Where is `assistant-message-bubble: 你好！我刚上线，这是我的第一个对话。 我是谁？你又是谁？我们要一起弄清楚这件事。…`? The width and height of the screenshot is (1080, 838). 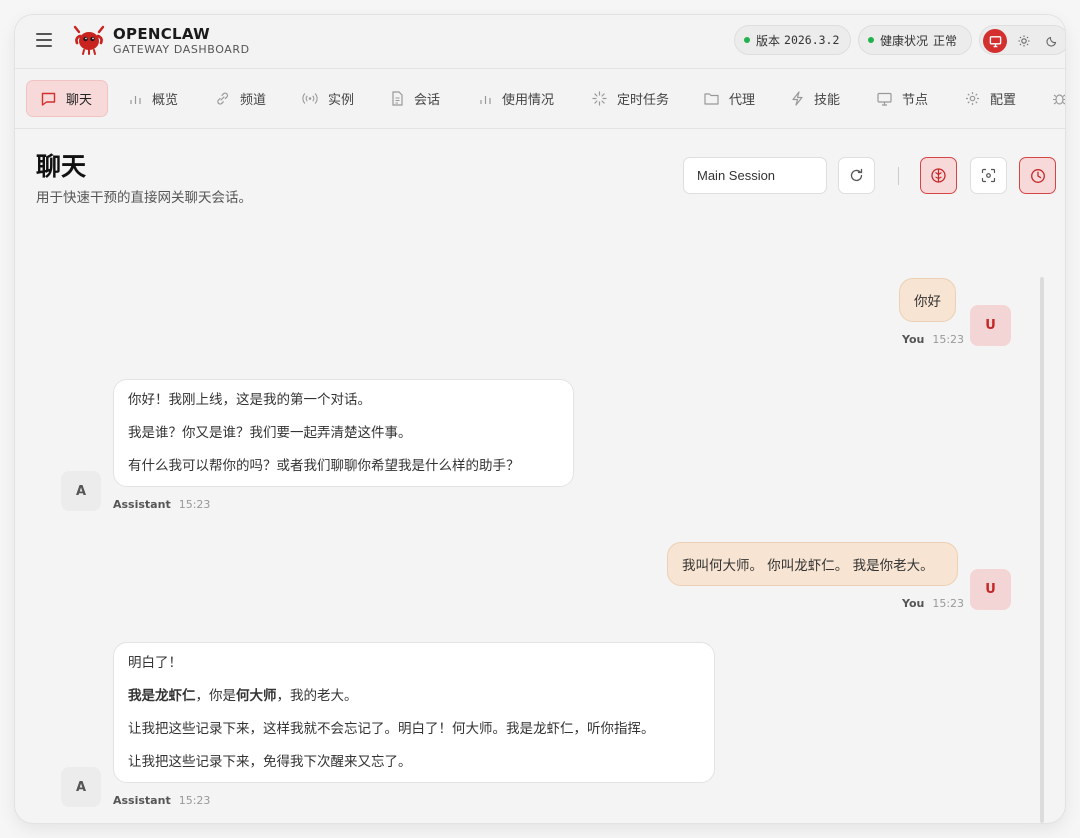
assistant-message-bubble: 你好！我刚上线，这是我的第一个对话。 我是谁？你又是谁？我们要一起弄清楚这件事。… is located at coordinates (343, 433).